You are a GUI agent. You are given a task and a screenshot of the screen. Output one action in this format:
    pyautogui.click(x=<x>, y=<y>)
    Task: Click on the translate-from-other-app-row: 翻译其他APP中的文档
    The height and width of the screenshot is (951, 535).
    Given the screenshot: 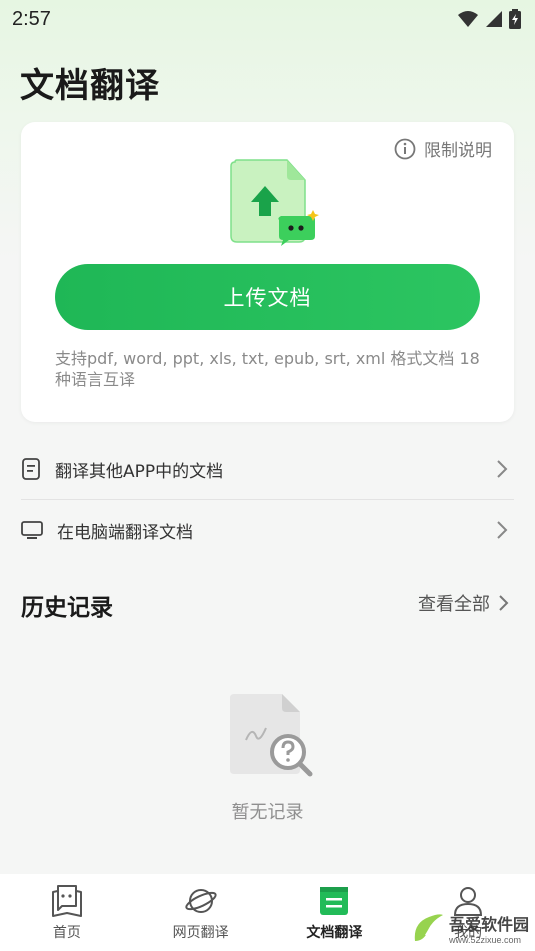 What is the action you would take?
    pyautogui.click(x=267, y=469)
    